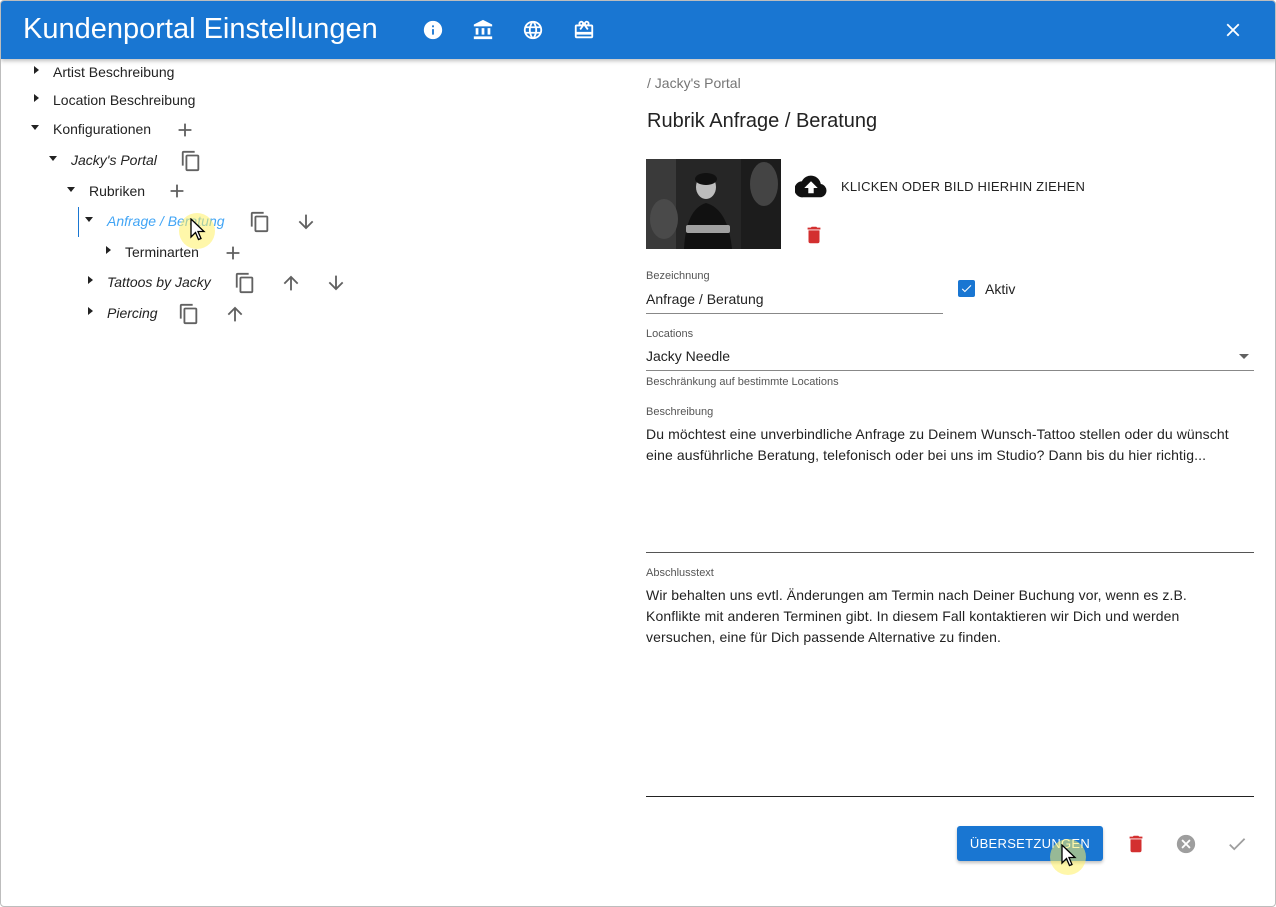 The width and height of the screenshot is (1276, 907). Describe the element at coordinates (533, 30) in the screenshot. I see `globe-icon` at that location.